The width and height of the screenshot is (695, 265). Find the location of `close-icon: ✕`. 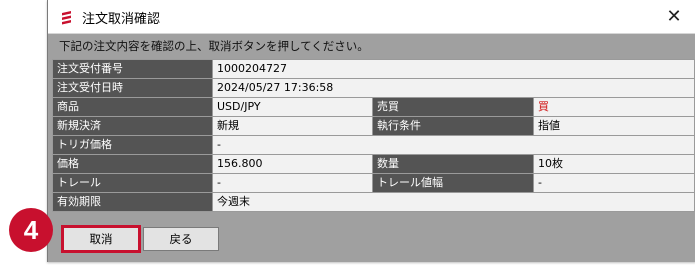

close-icon: ✕ is located at coordinates (674, 16).